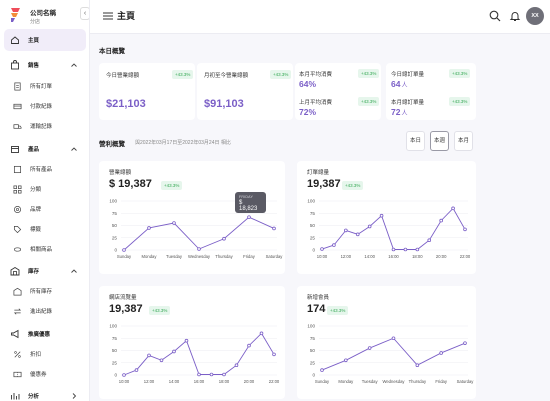 This screenshot has height=401, width=550. I want to click on range-tab-day: 本日, so click(415, 141).